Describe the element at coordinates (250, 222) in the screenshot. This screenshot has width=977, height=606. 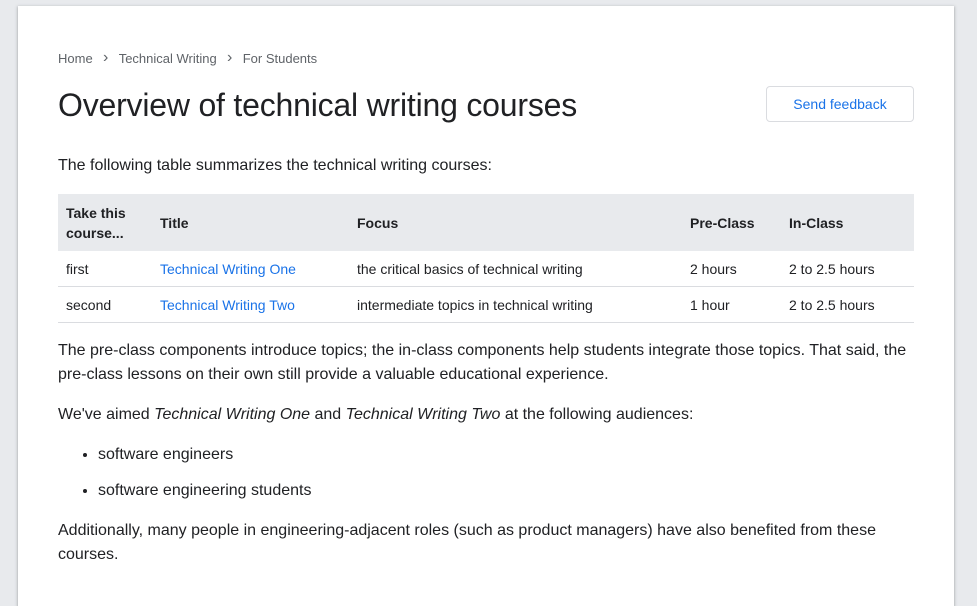
I see `header-title: Title` at that location.